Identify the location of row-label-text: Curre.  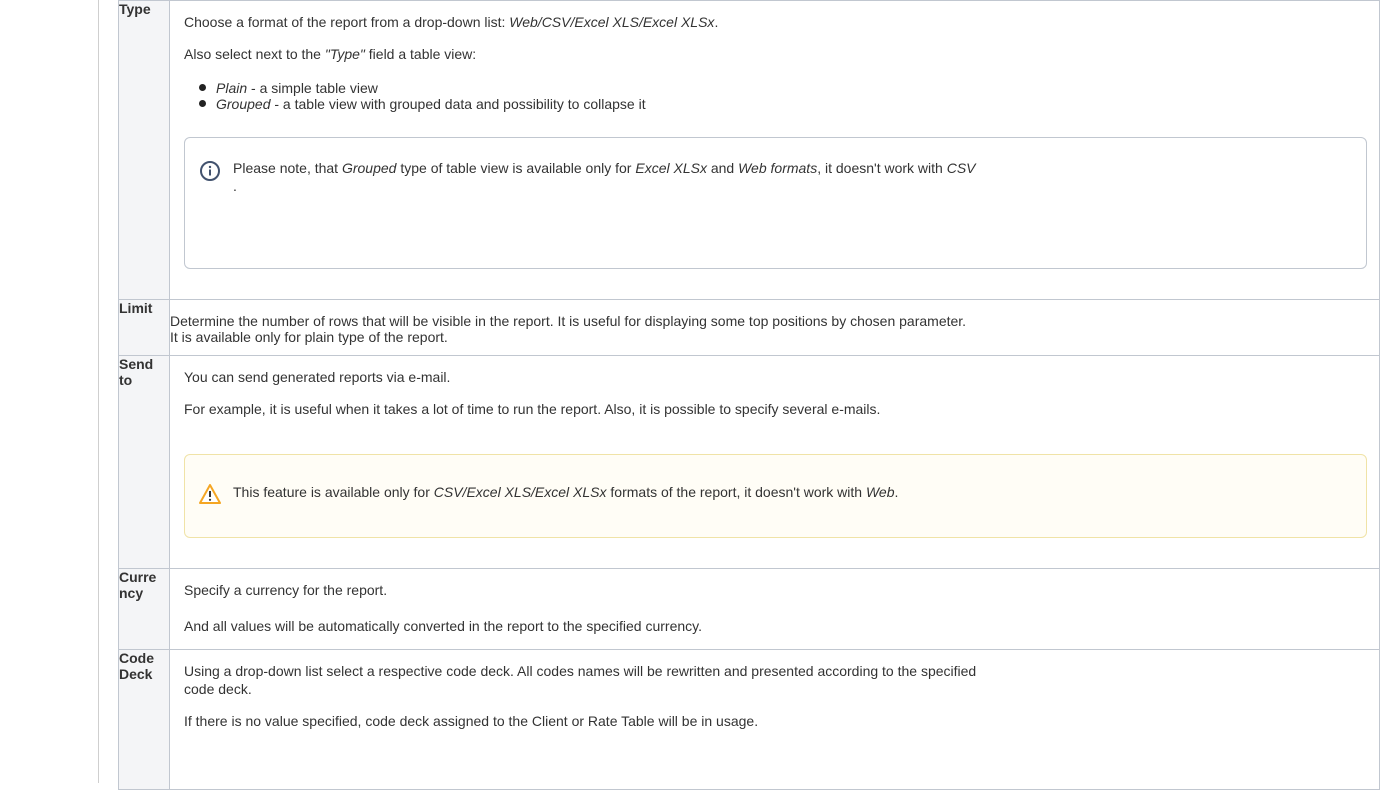
(138, 577).